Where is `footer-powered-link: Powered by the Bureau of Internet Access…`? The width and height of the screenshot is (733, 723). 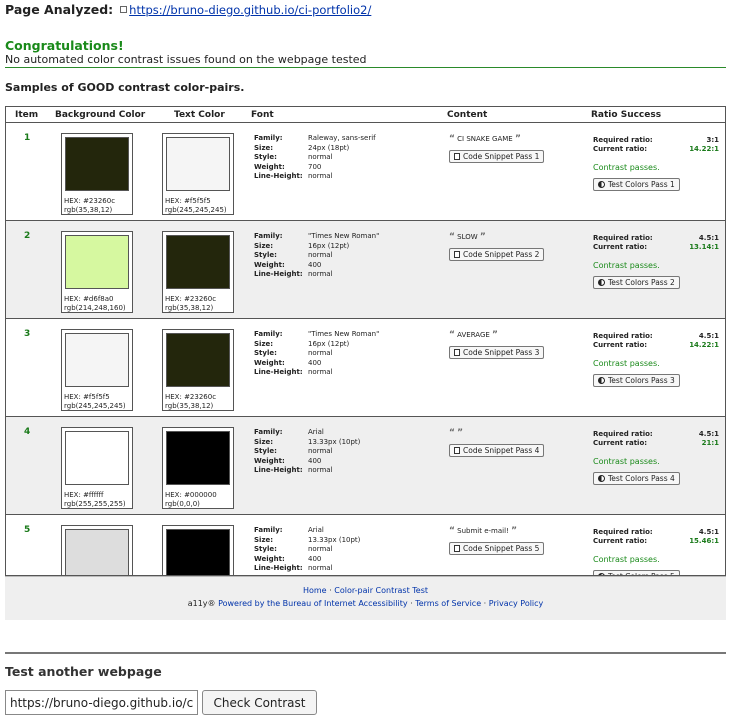 footer-powered-link: Powered by the Bureau of Internet Access… is located at coordinates (312, 603).